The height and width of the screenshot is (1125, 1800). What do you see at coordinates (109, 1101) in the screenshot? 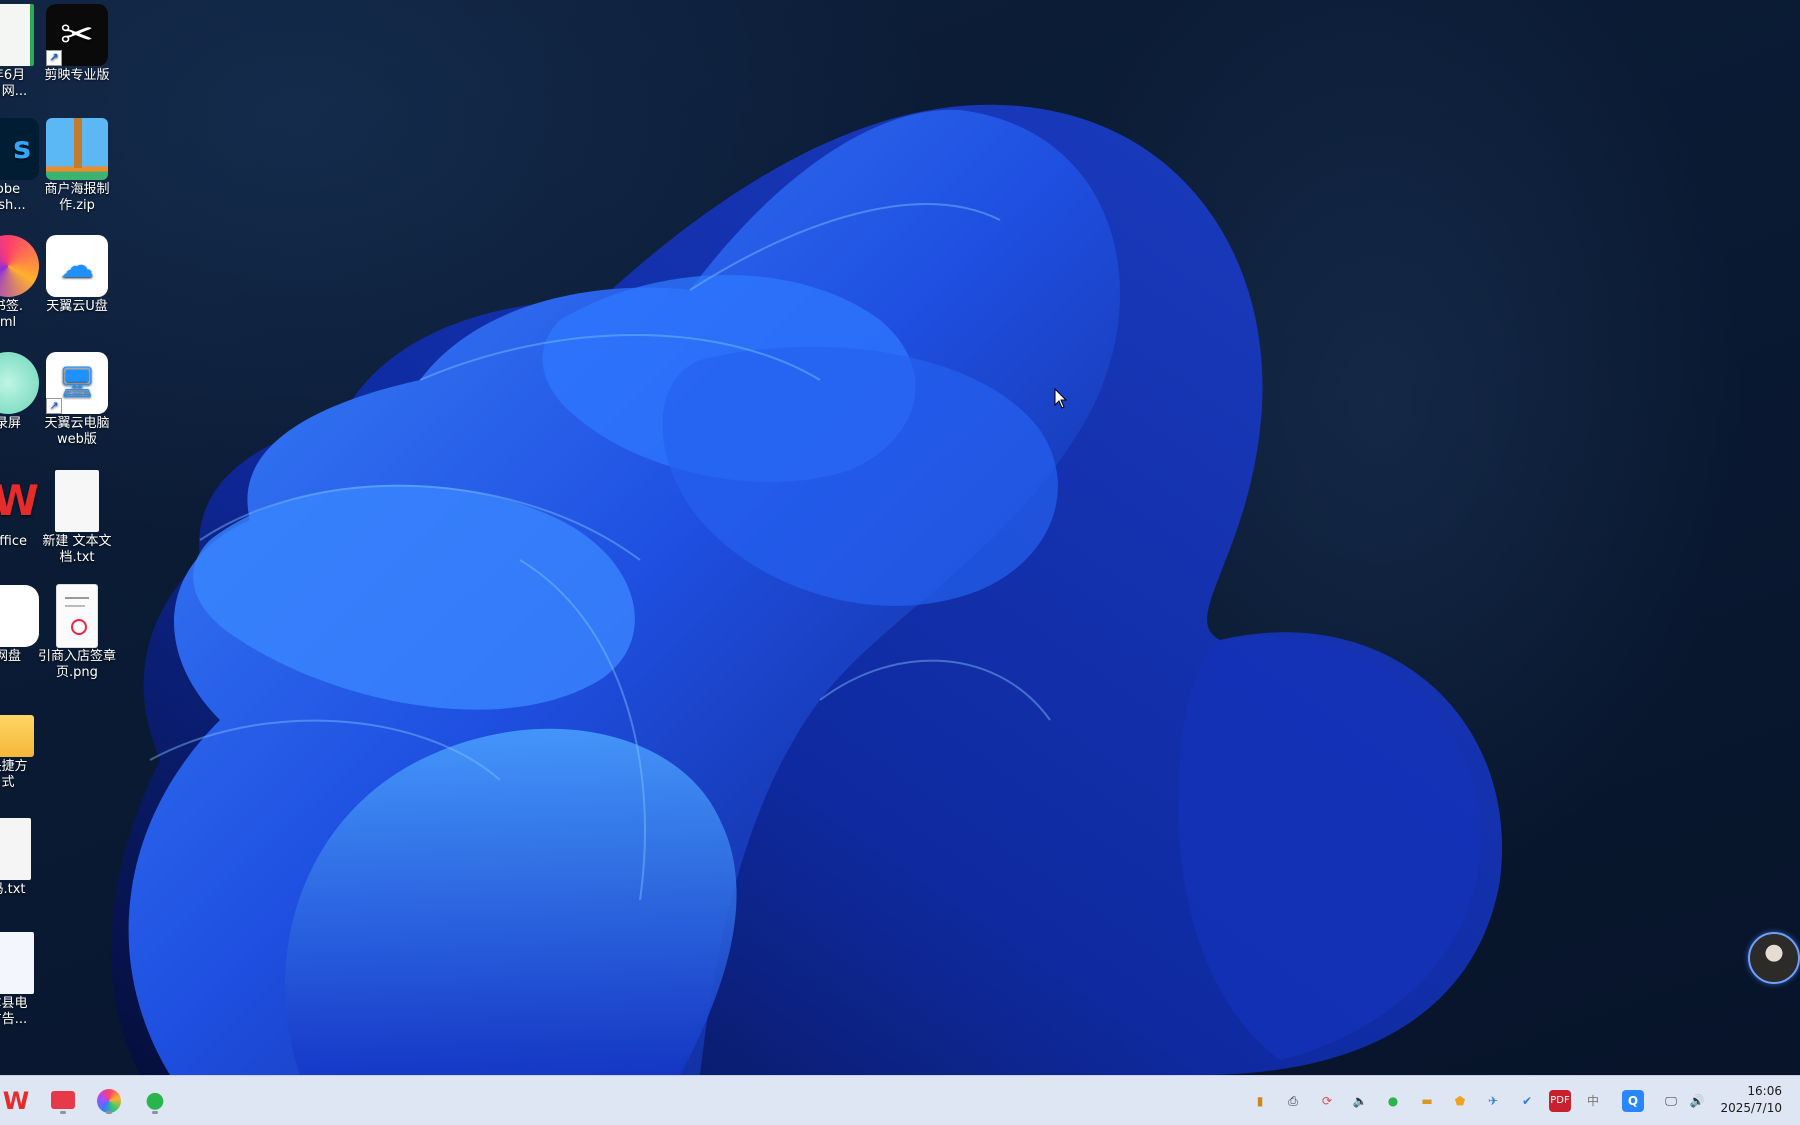
I see `color-app-icon` at bounding box center [109, 1101].